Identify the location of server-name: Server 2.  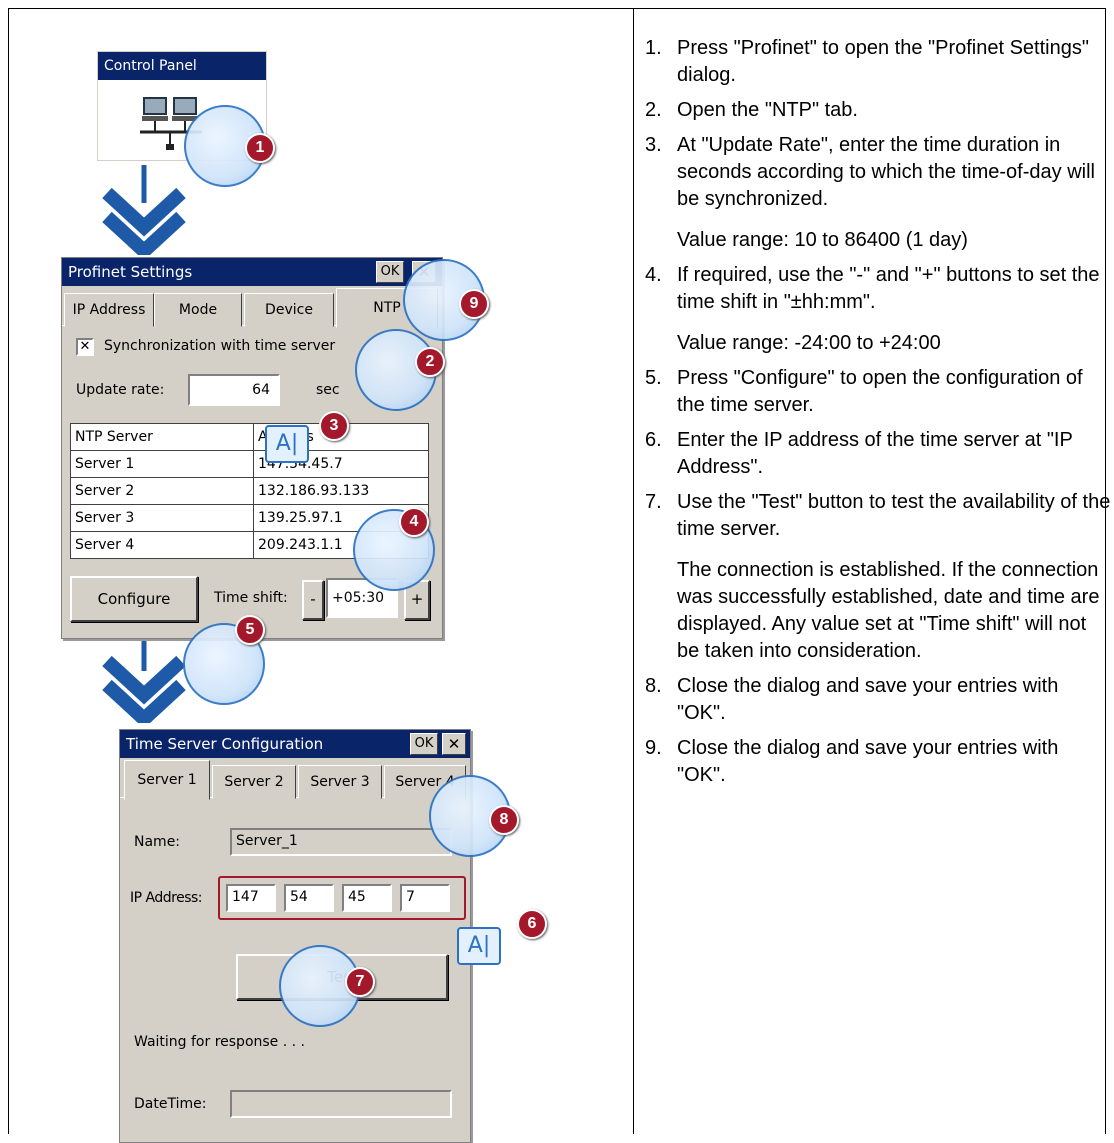
(162, 491).